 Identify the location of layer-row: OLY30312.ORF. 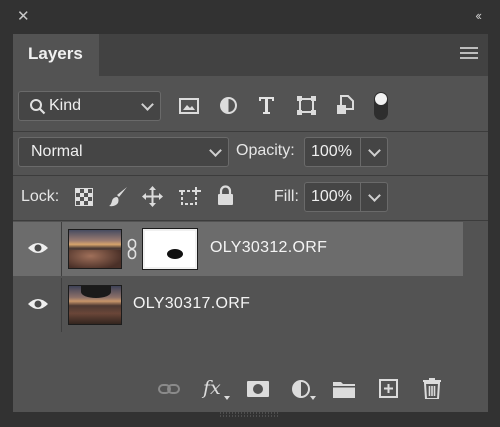
(238, 249).